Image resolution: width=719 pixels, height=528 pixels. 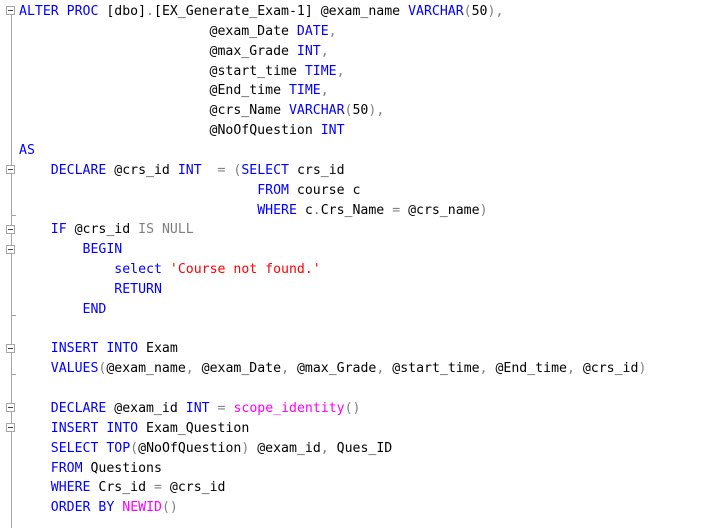 I want to click on code-token: BEGIN, so click(x=102, y=250).